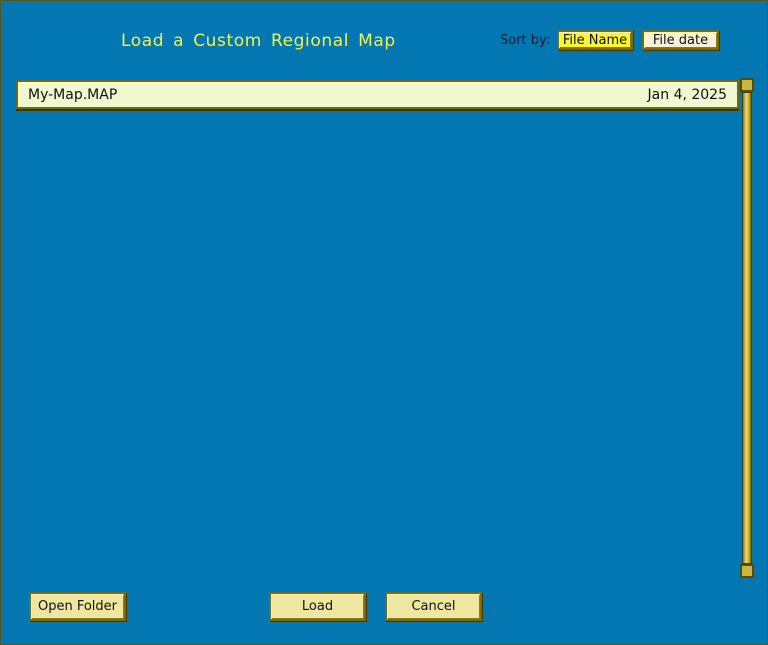 The height and width of the screenshot is (645, 768). What do you see at coordinates (747, 571) in the screenshot?
I see `scroll-down-cap` at bounding box center [747, 571].